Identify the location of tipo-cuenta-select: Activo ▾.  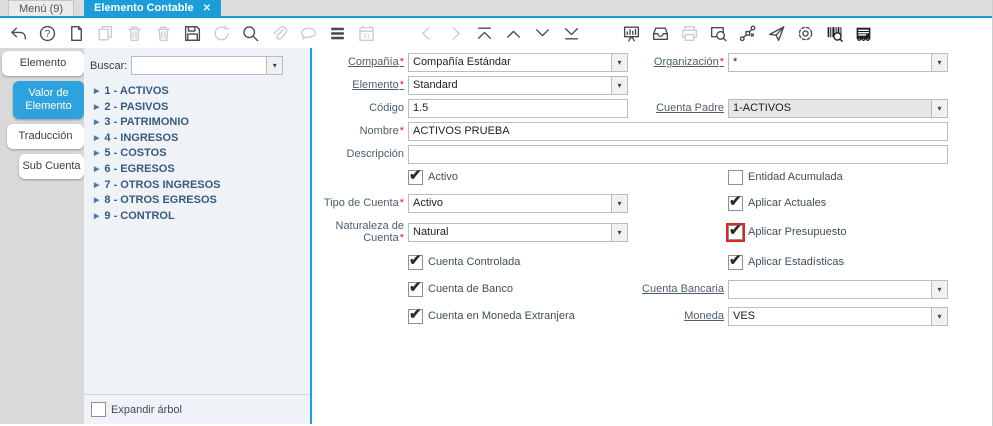
(518, 203).